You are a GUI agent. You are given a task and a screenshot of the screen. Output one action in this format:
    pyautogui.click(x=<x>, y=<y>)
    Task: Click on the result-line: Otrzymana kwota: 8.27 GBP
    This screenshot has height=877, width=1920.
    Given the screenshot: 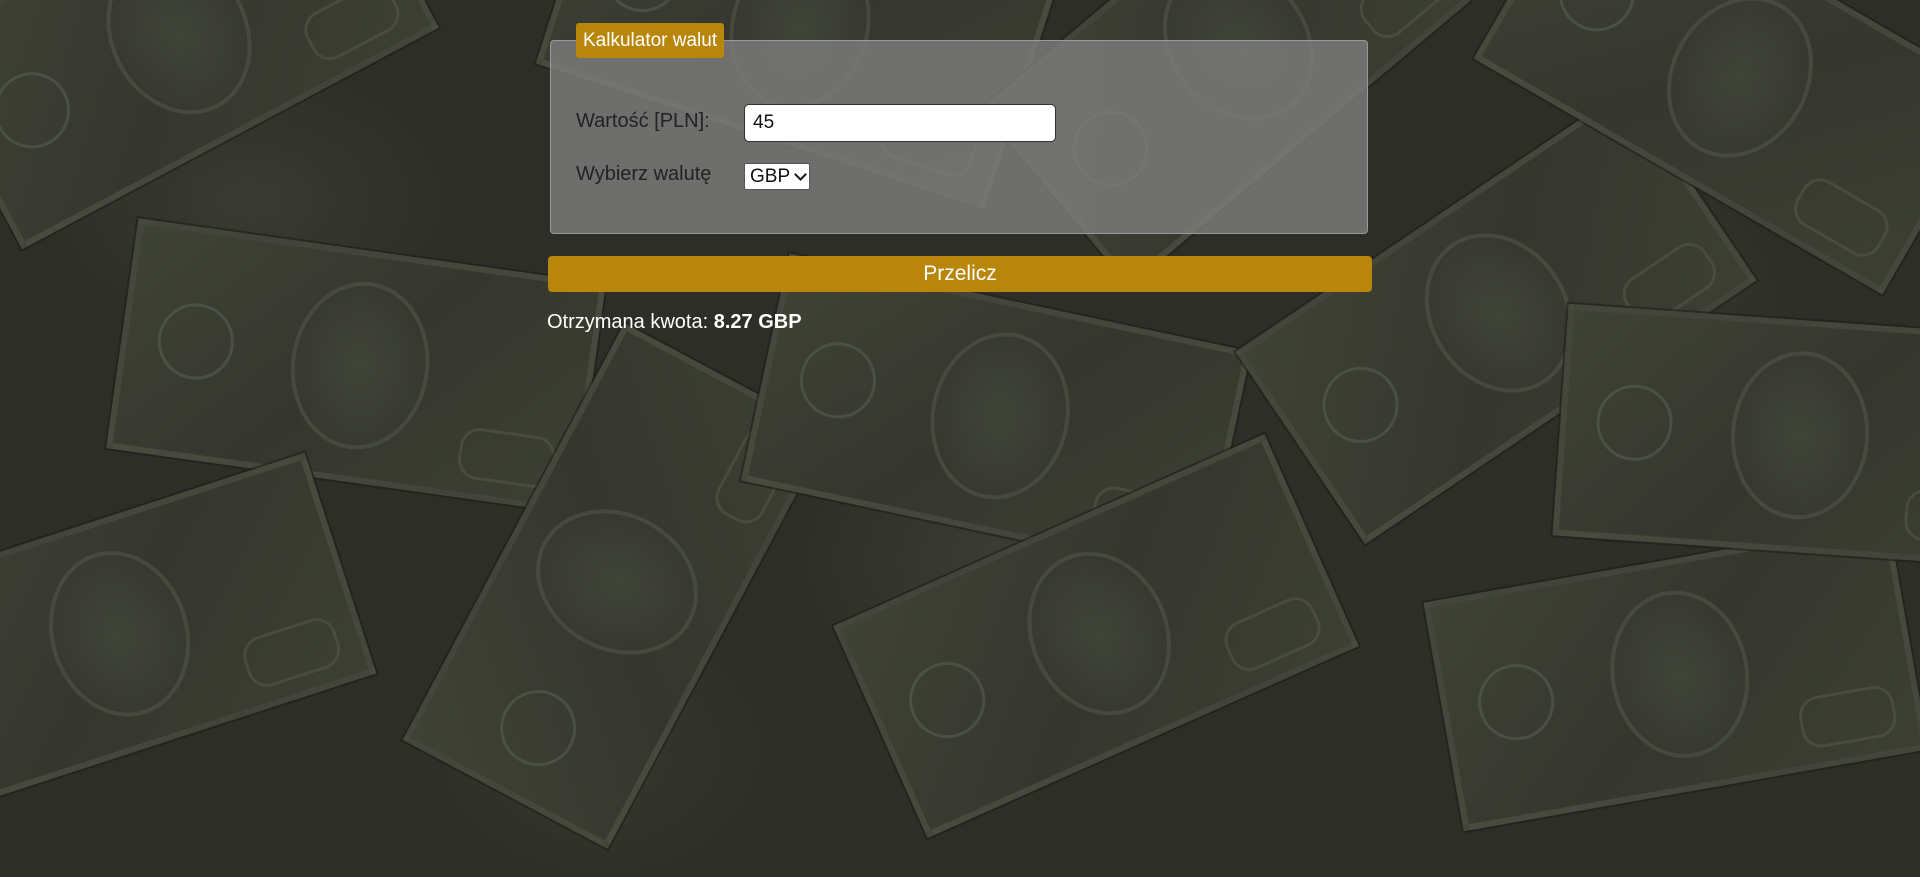 What is the action you would take?
    pyautogui.click(x=674, y=322)
    